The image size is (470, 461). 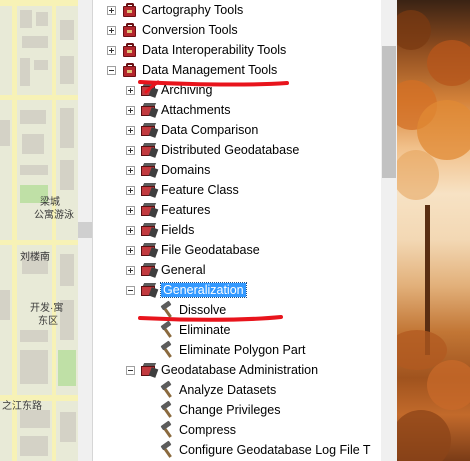 I want to click on splitter-grip, so click(x=85, y=230).